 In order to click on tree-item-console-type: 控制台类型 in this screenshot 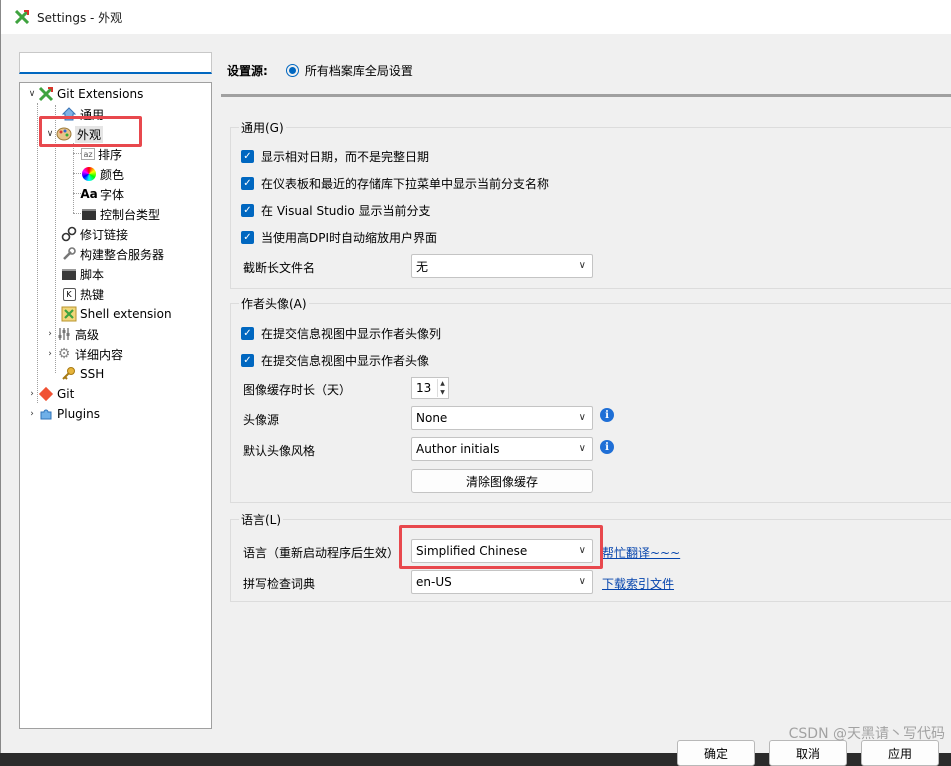, I will do `click(120, 214)`.